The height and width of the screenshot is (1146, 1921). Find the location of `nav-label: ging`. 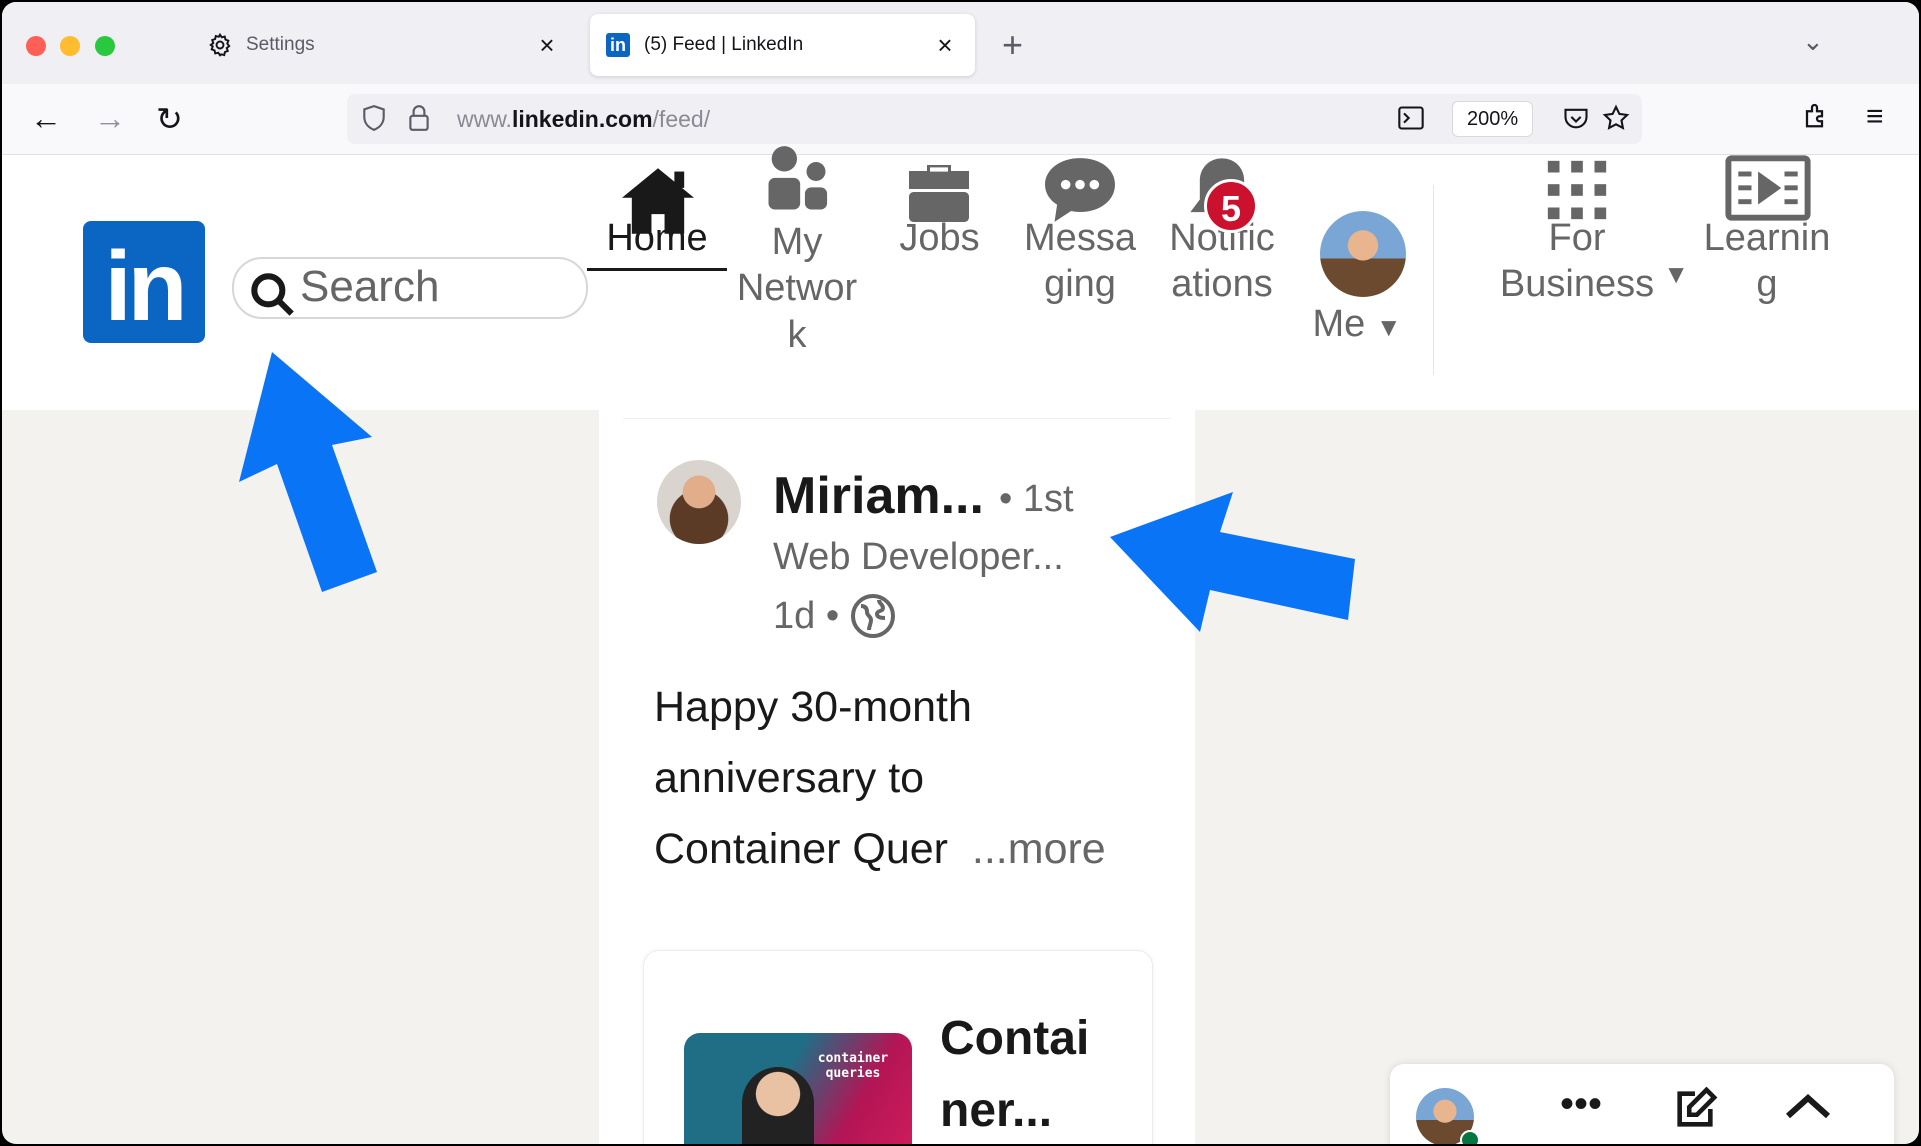

nav-label: ging is located at coordinates (1080, 284).